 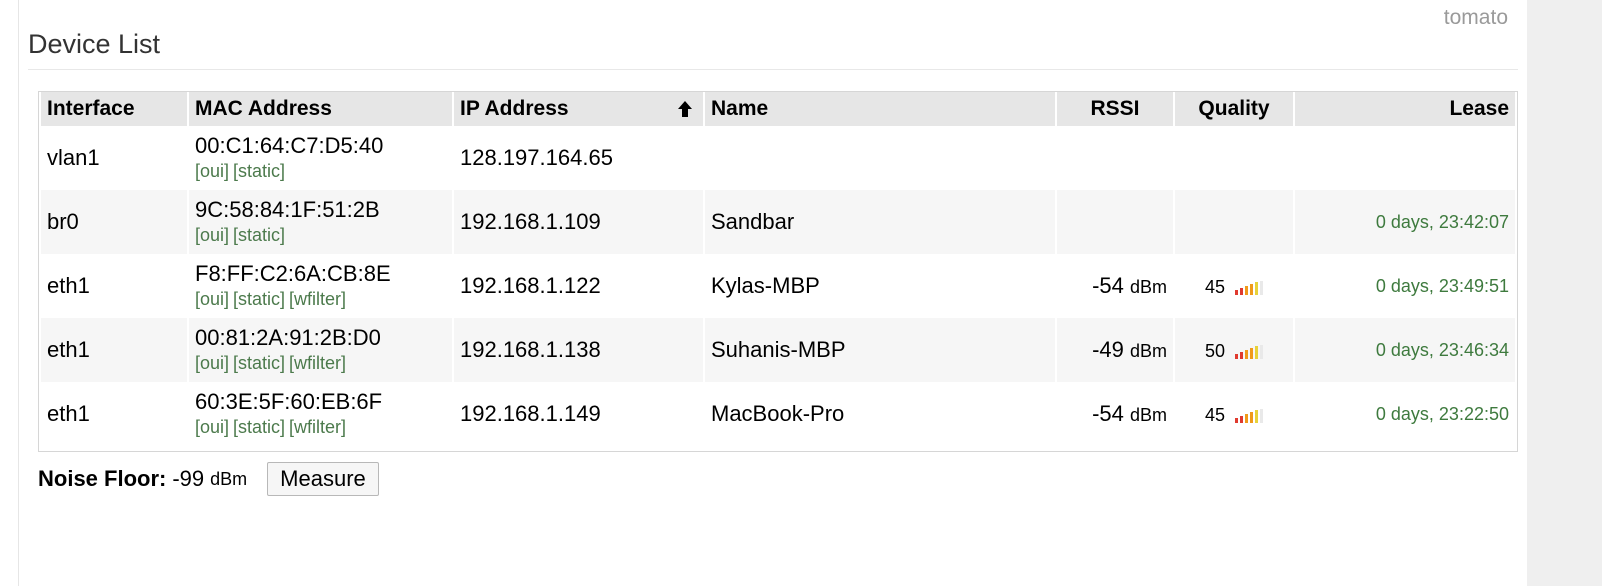 I want to click on cell-name: MacBook-Pro, so click(x=778, y=413).